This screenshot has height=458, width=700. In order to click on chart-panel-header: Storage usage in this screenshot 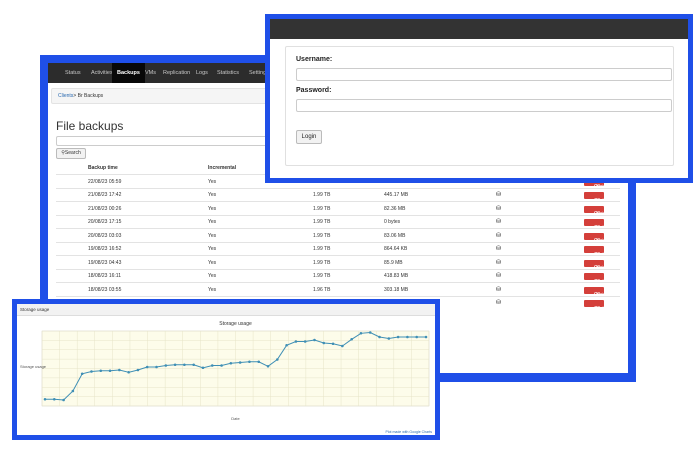, I will do `click(226, 310)`.